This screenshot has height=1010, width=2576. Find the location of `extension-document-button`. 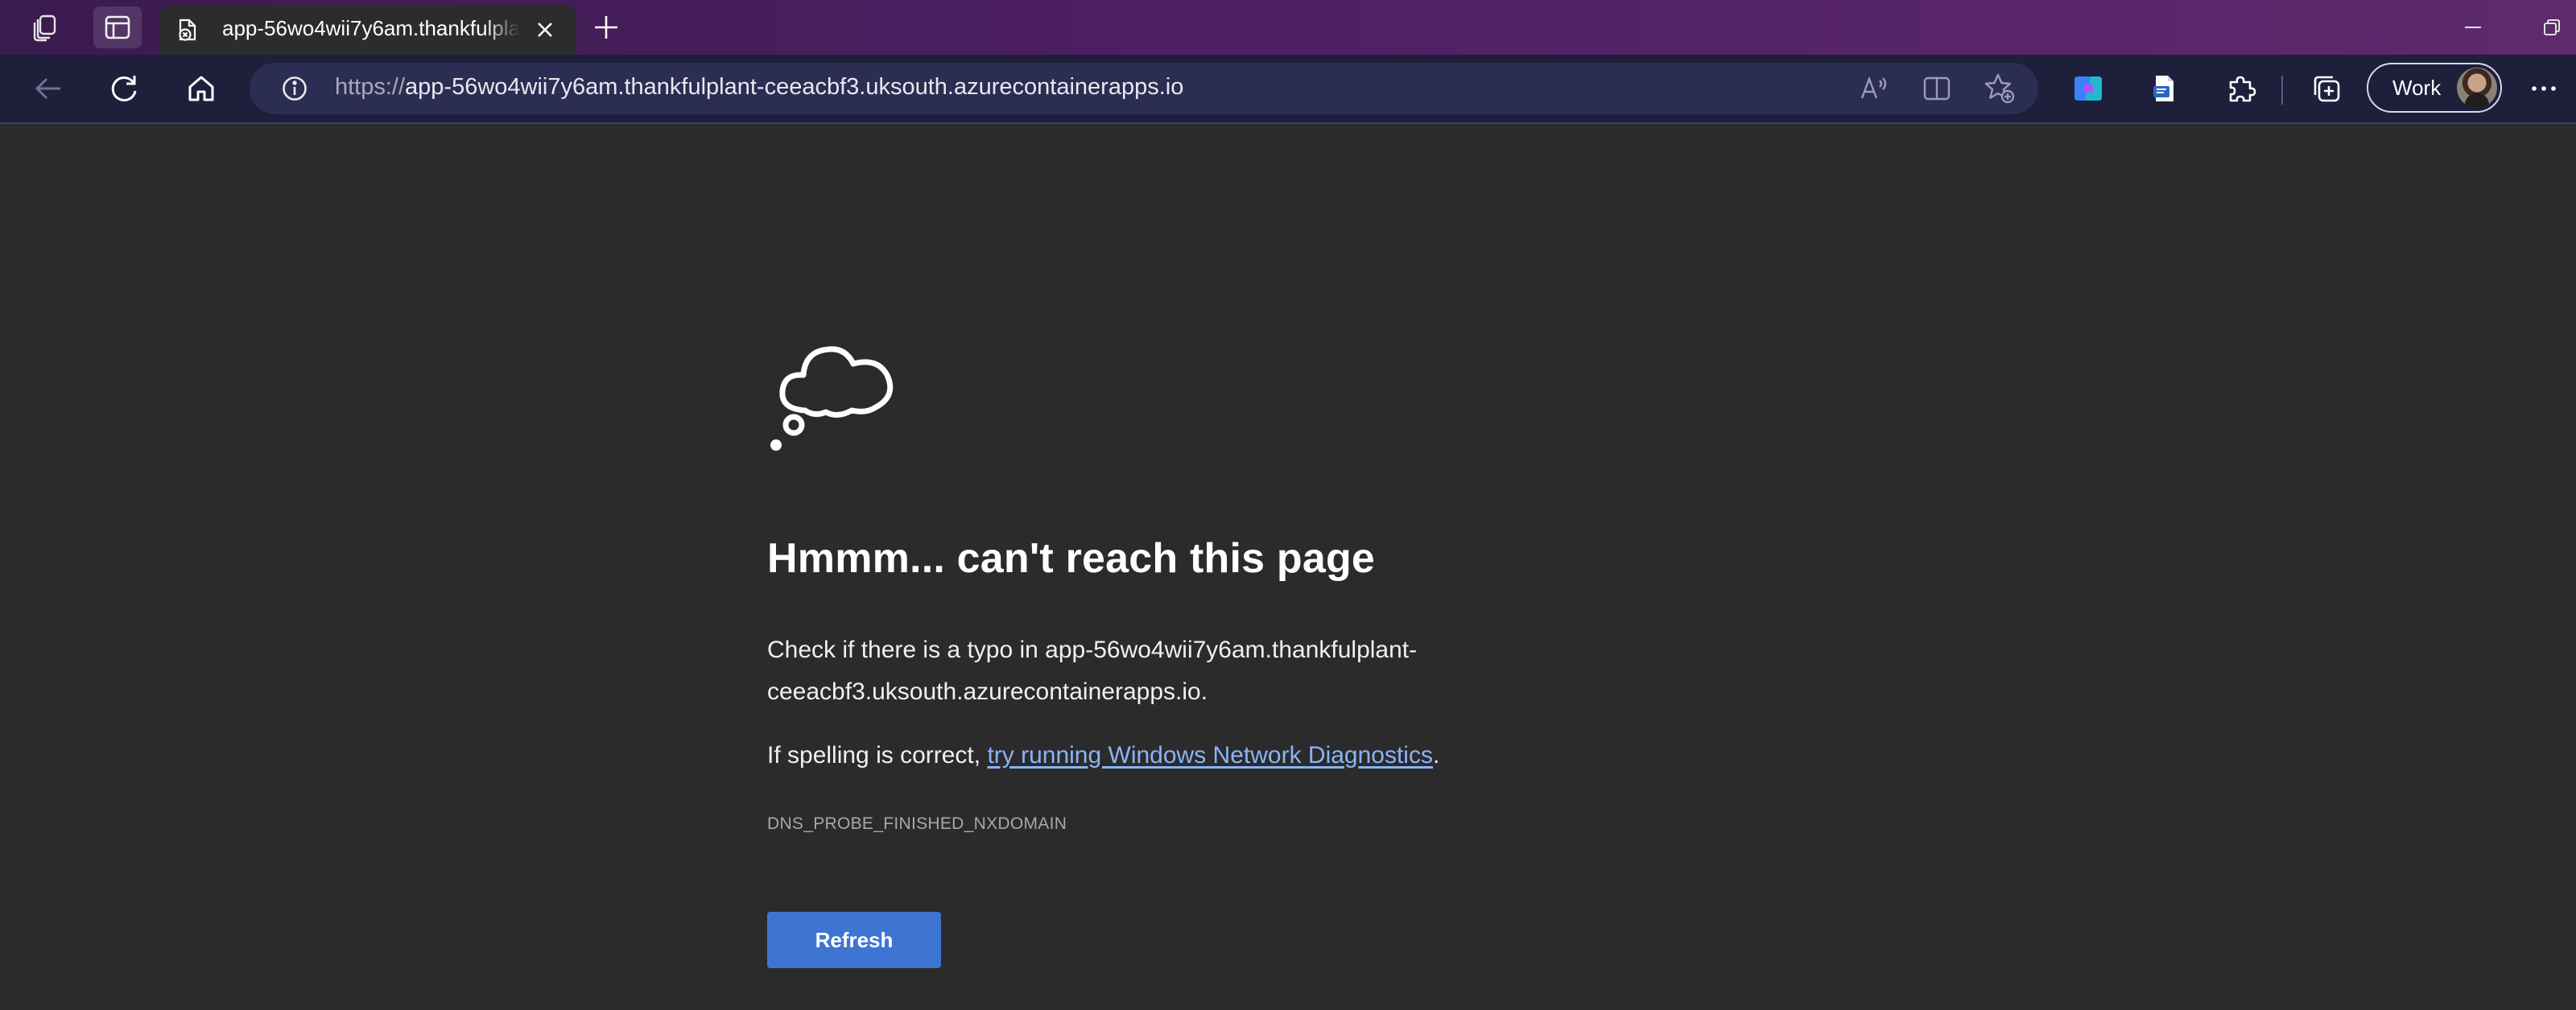

extension-document-button is located at coordinates (2163, 88).